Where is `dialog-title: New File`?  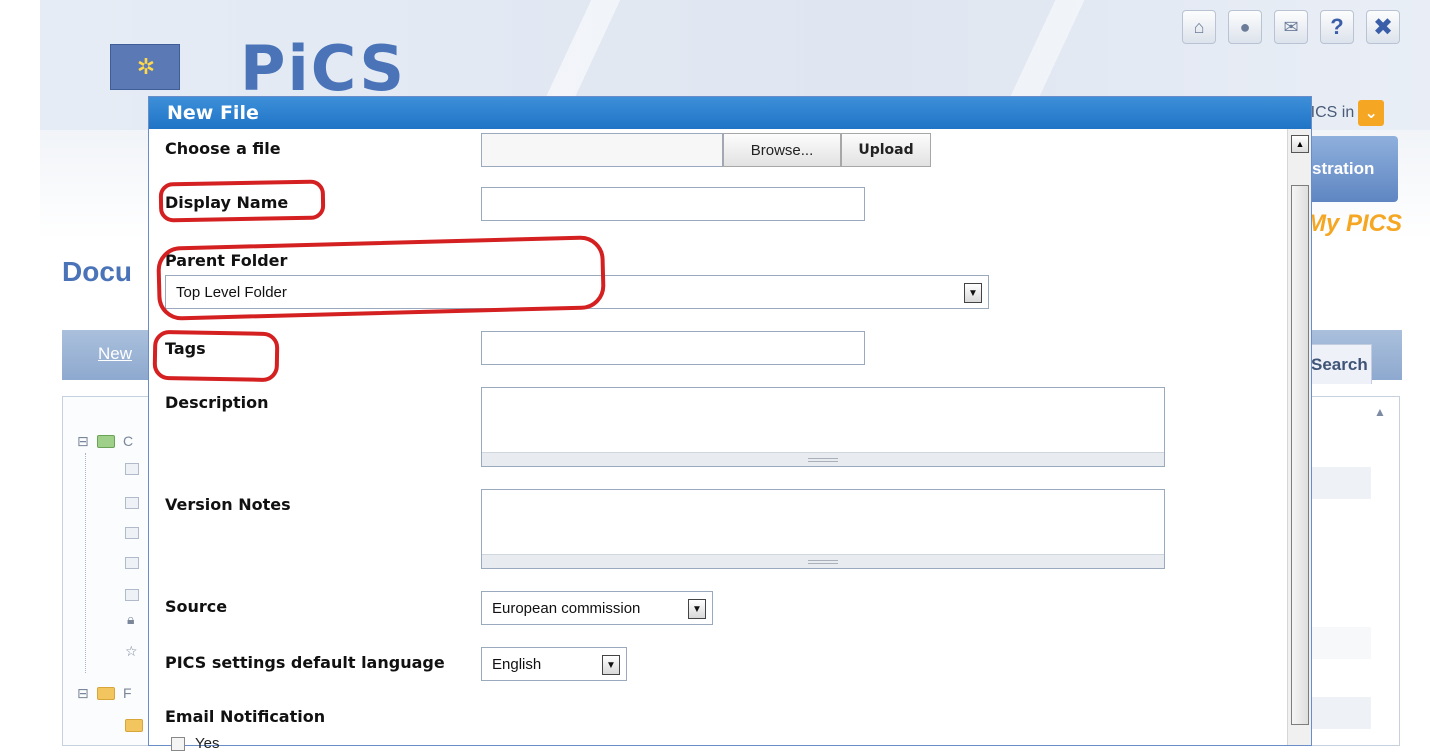
dialog-title: New File is located at coordinates (730, 113).